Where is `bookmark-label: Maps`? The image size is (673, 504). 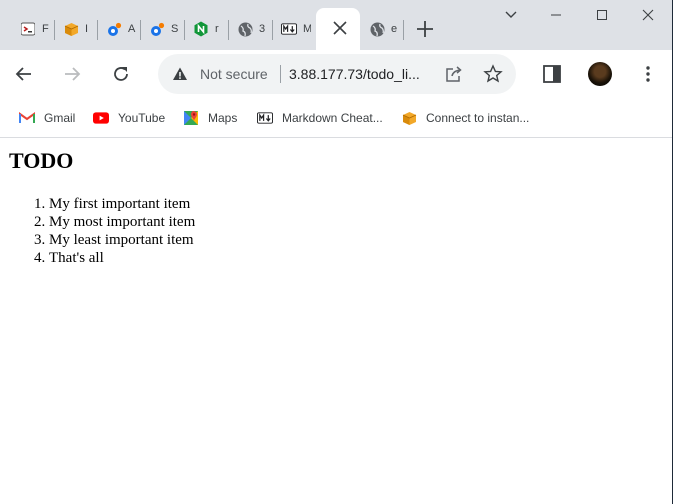 bookmark-label: Maps is located at coordinates (223, 118).